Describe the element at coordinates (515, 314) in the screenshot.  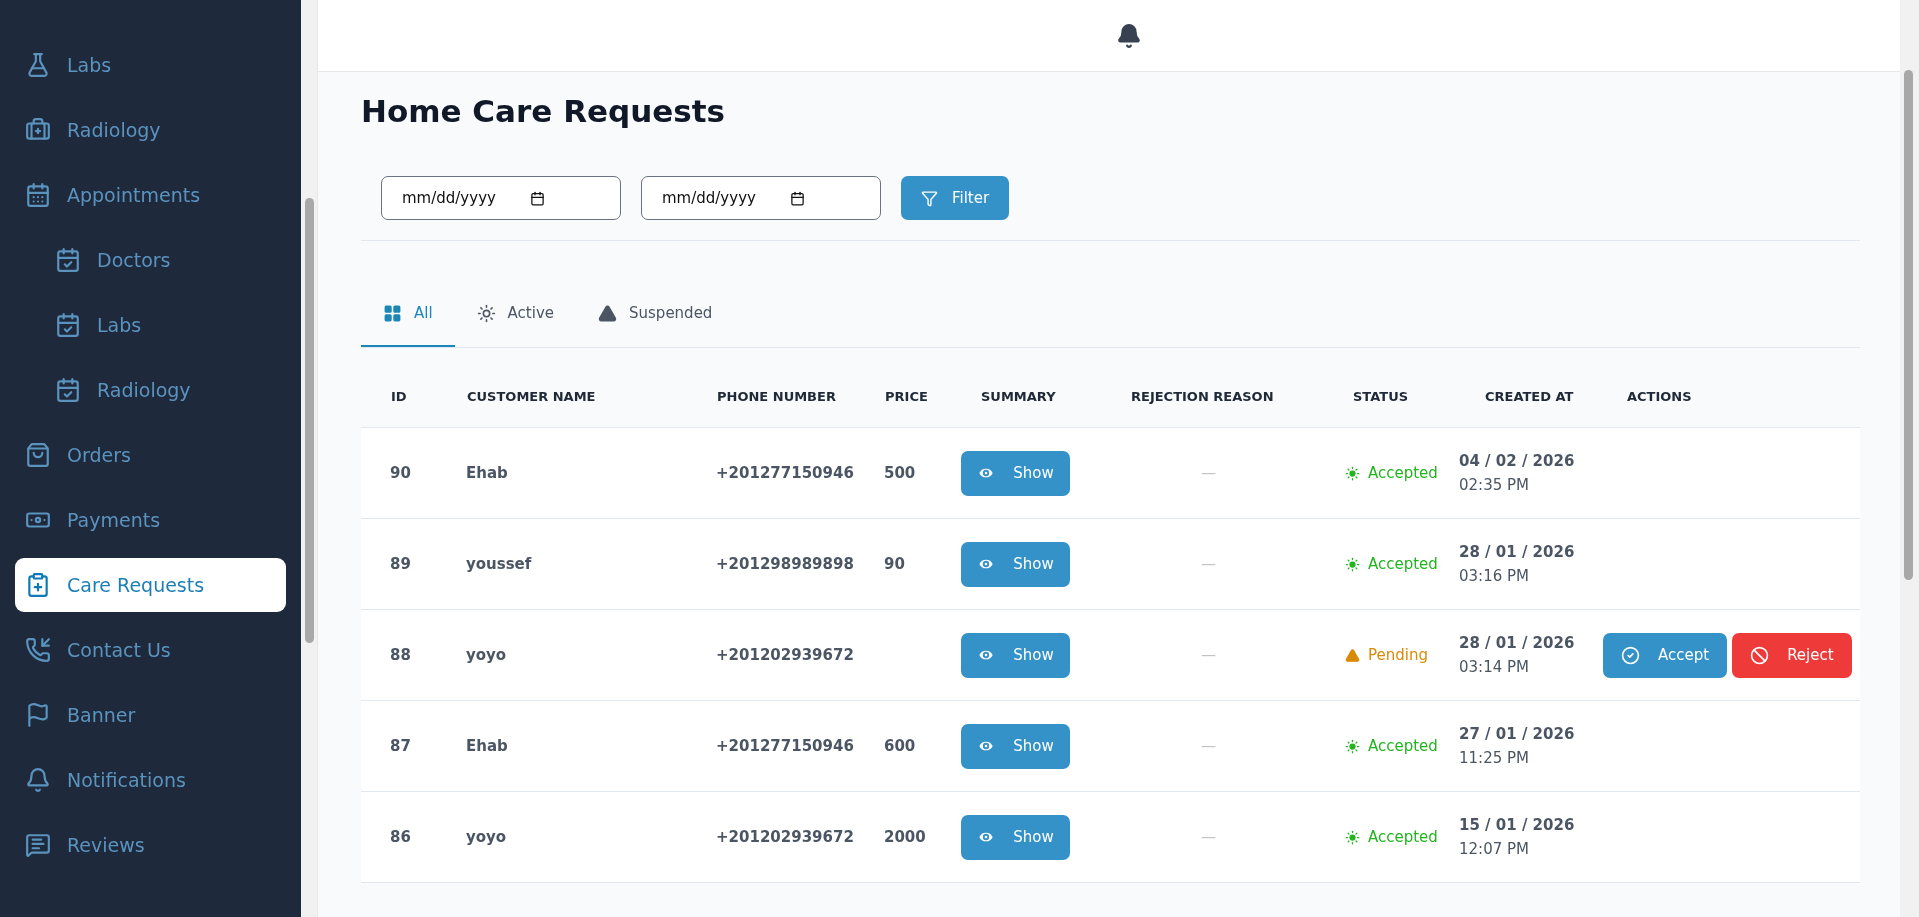
I see `tab: Active` at that location.